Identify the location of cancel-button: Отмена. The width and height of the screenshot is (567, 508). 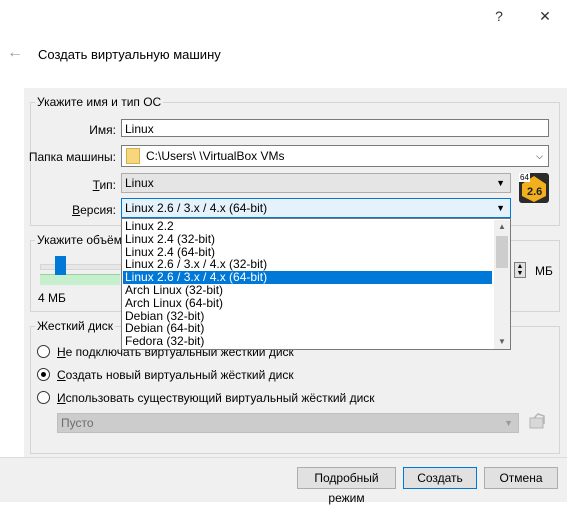
(521, 478).